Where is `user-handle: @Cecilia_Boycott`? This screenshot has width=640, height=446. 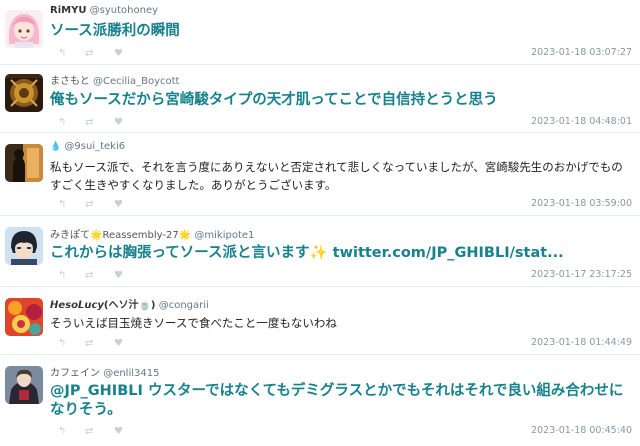 user-handle: @Cecilia_Boycott is located at coordinates (136, 81).